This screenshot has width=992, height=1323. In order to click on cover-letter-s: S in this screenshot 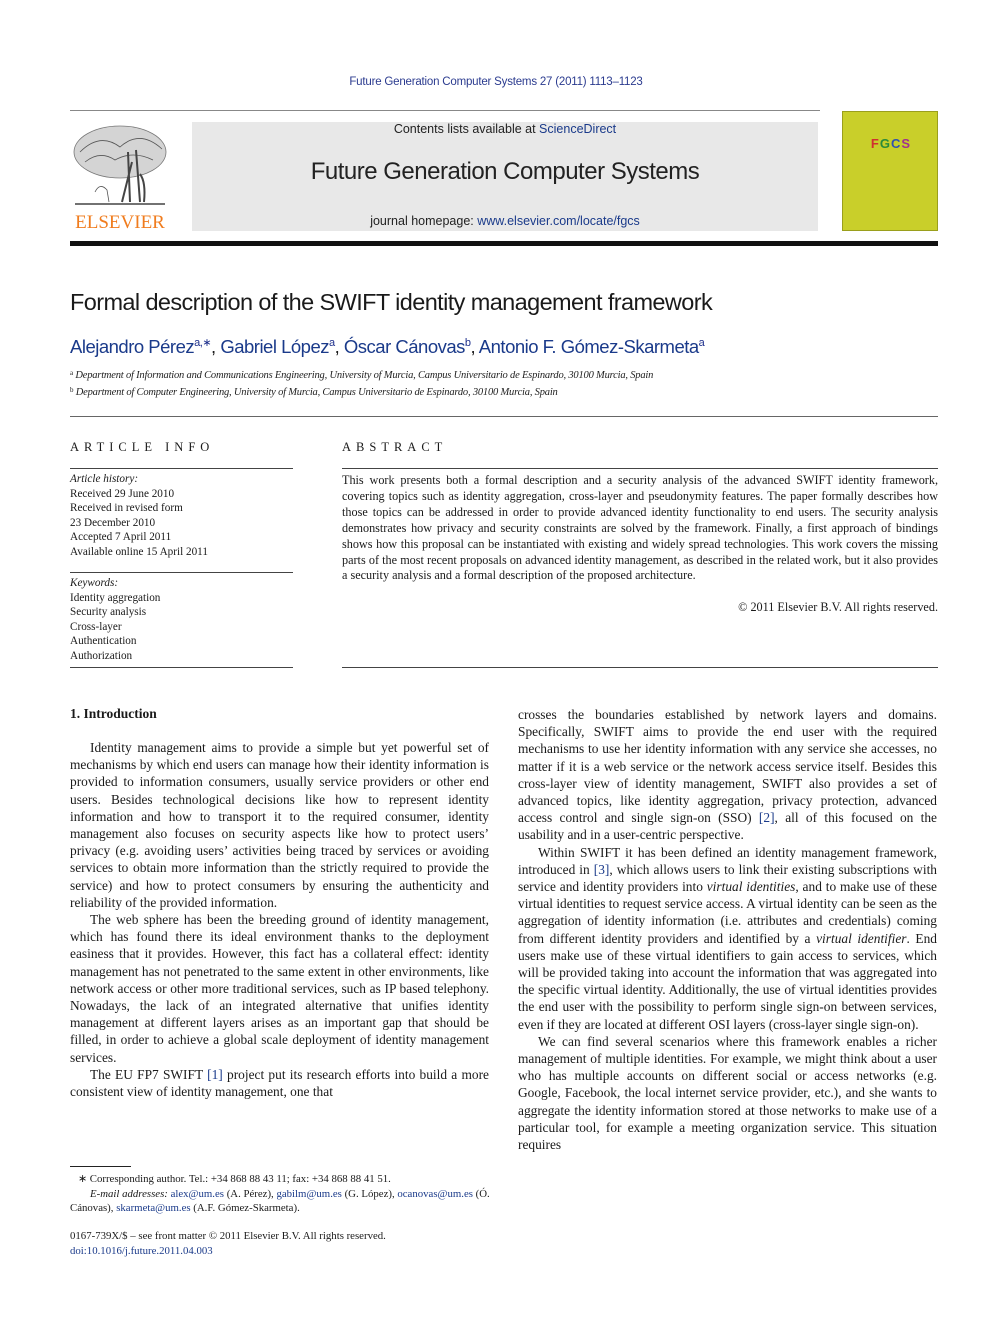, I will do `click(906, 143)`.